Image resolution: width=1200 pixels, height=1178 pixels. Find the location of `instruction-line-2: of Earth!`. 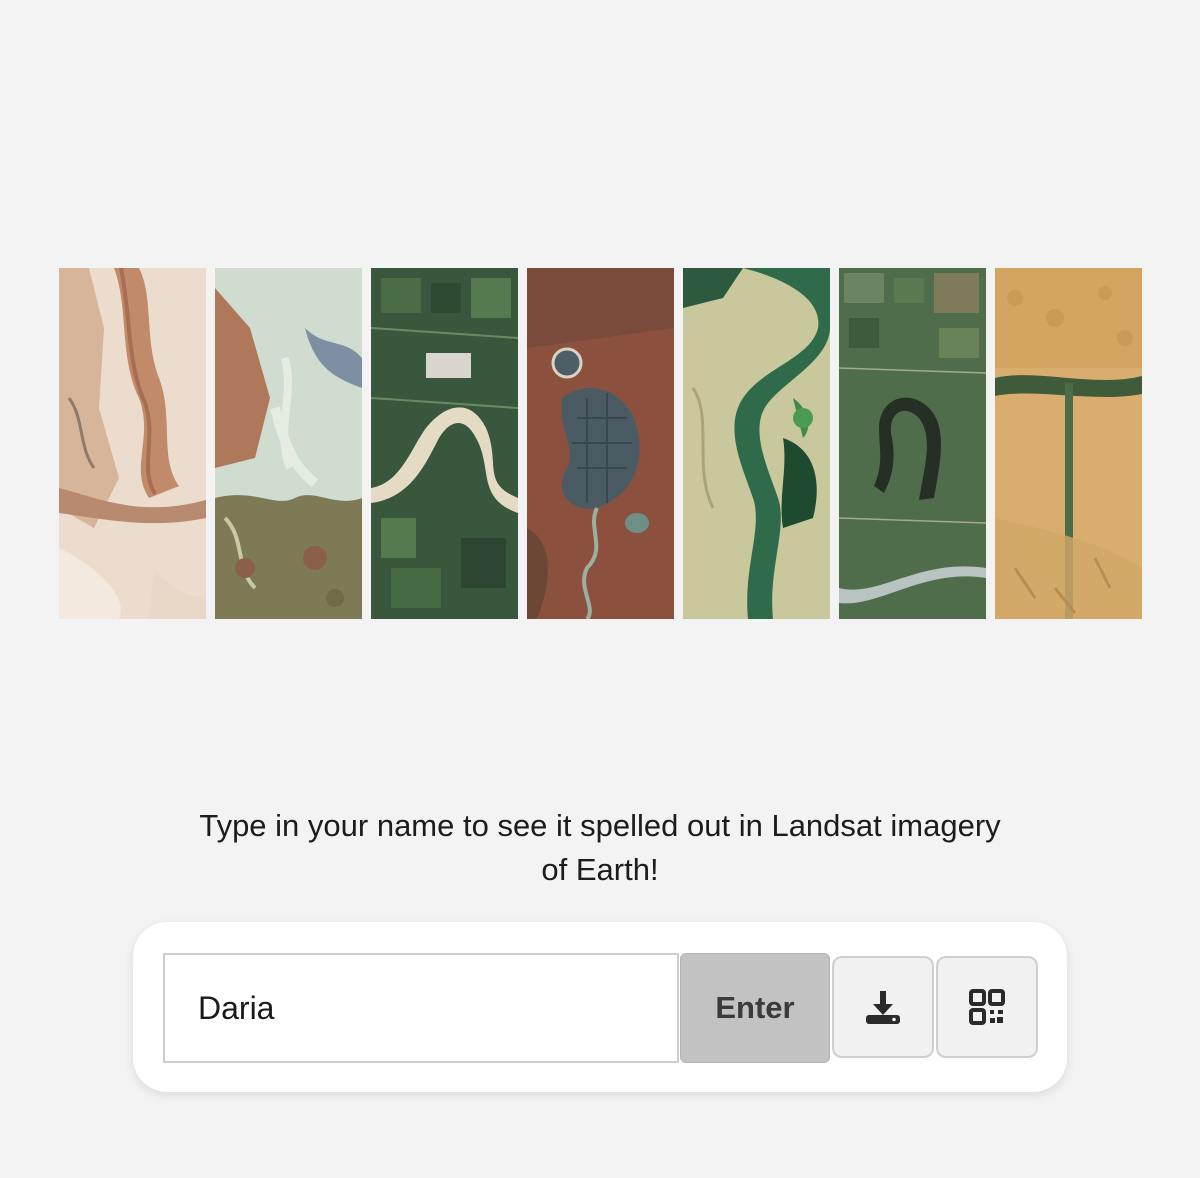

instruction-line-2: of Earth! is located at coordinates (600, 869).